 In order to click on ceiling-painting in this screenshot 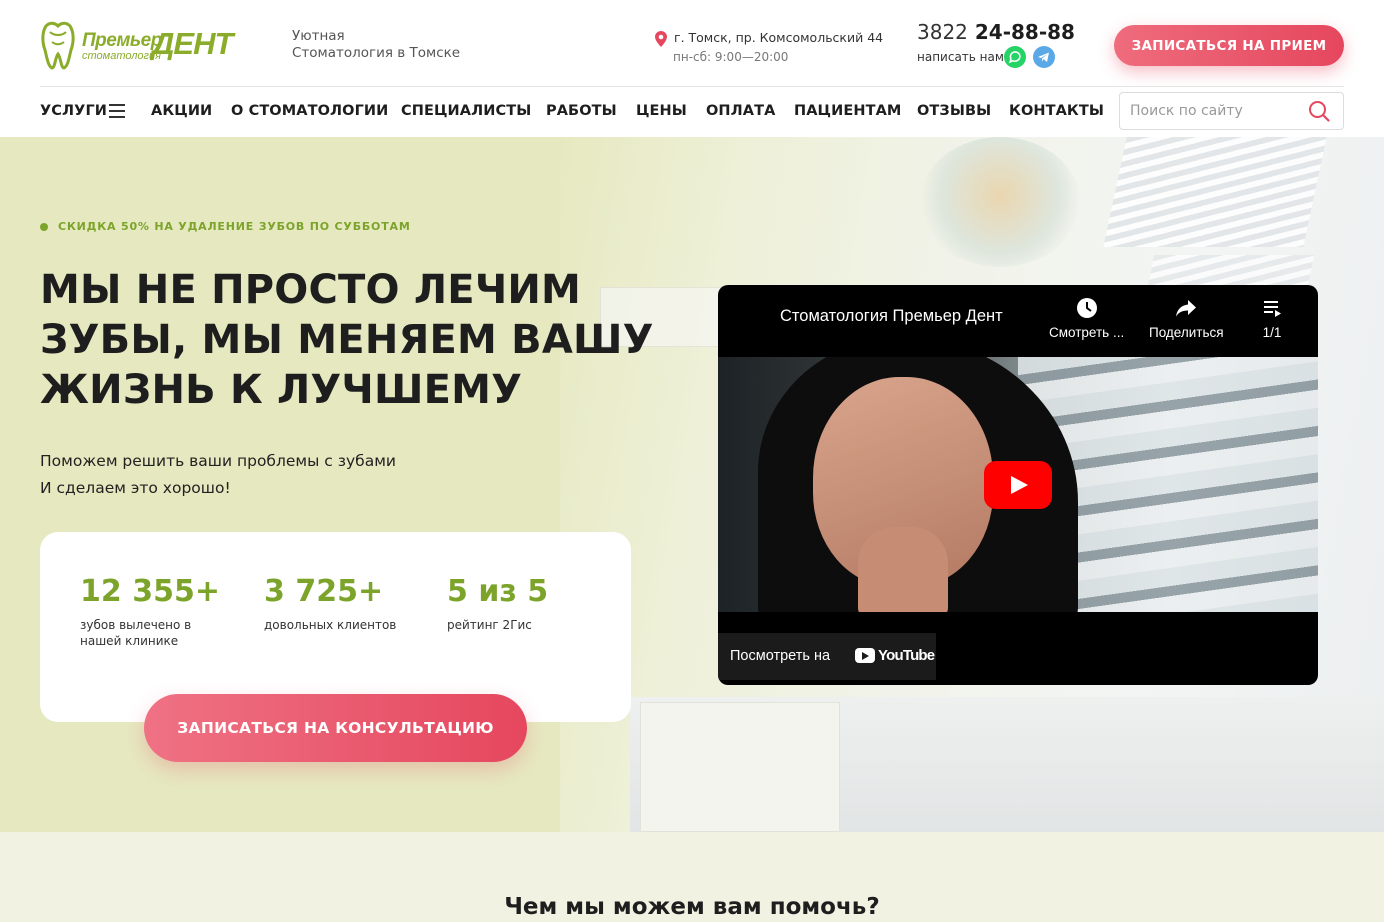, I will do `click(1000, 202)`.